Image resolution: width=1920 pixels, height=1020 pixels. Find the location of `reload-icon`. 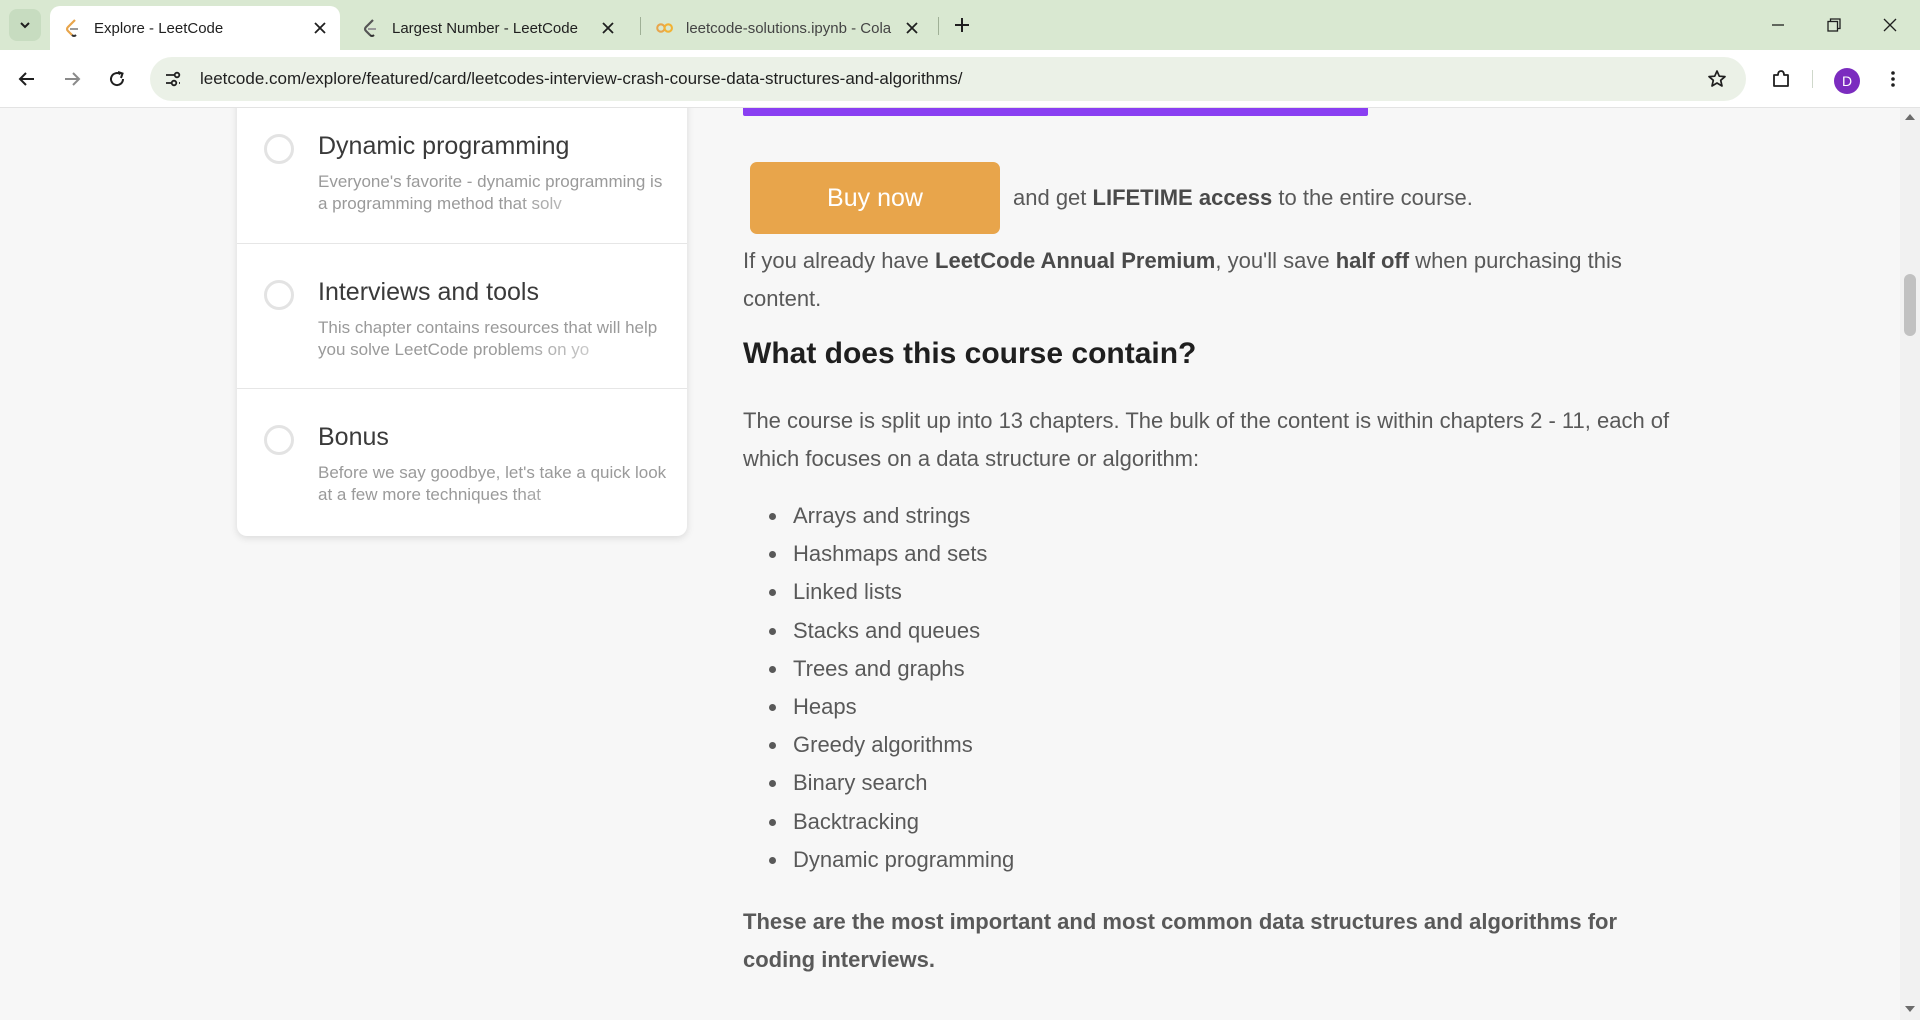

reload-icon is located at coordinates (117, 79).